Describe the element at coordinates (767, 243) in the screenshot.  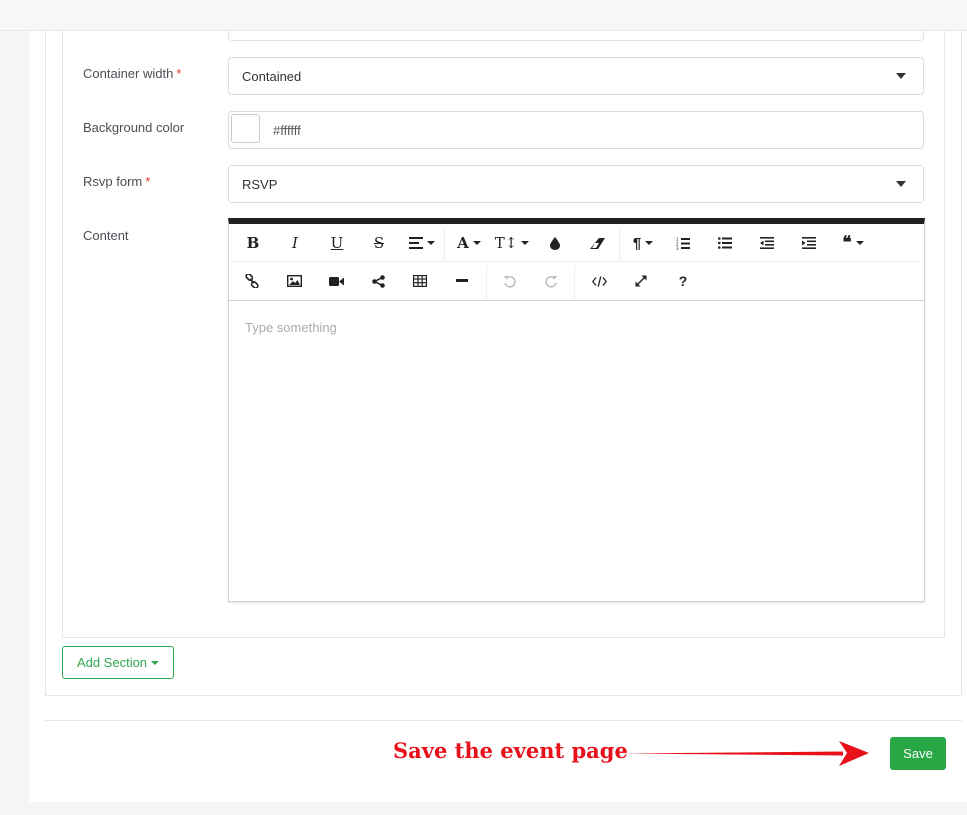
I see `outdent-icon` at that location.